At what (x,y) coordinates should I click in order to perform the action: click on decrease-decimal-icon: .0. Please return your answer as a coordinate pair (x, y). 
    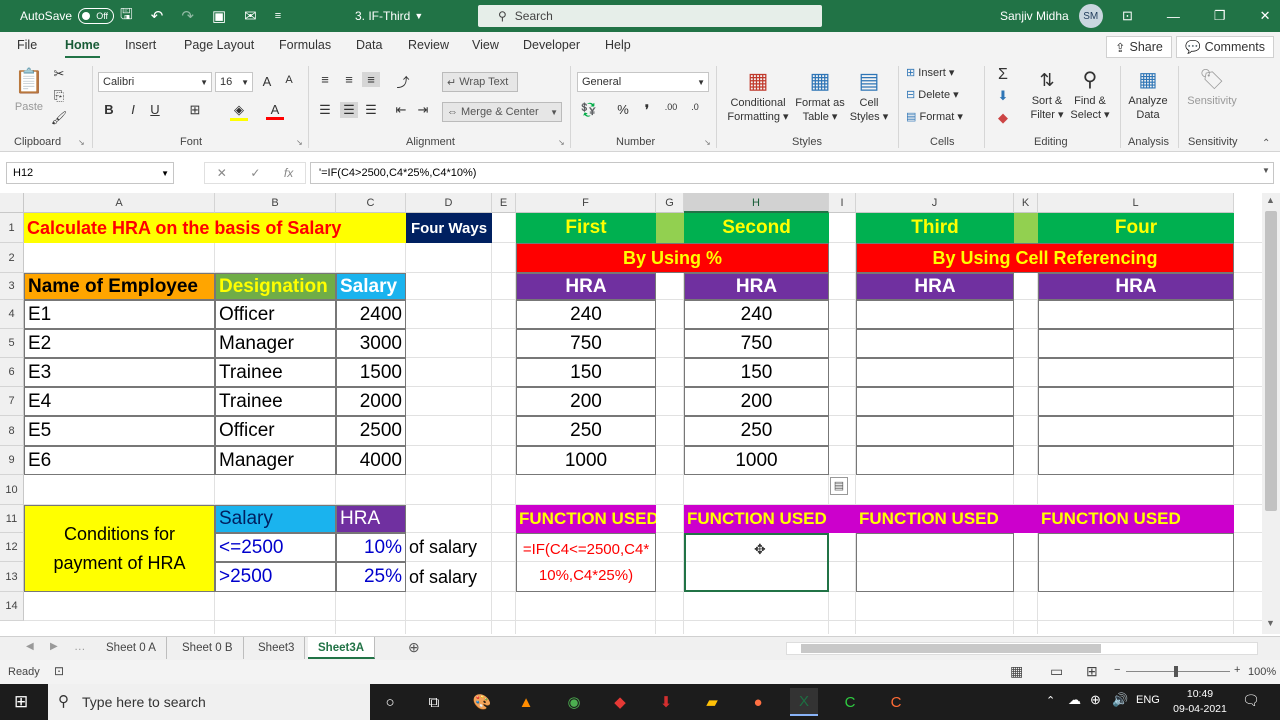
    Looking at the image, I should click on (695, 107).